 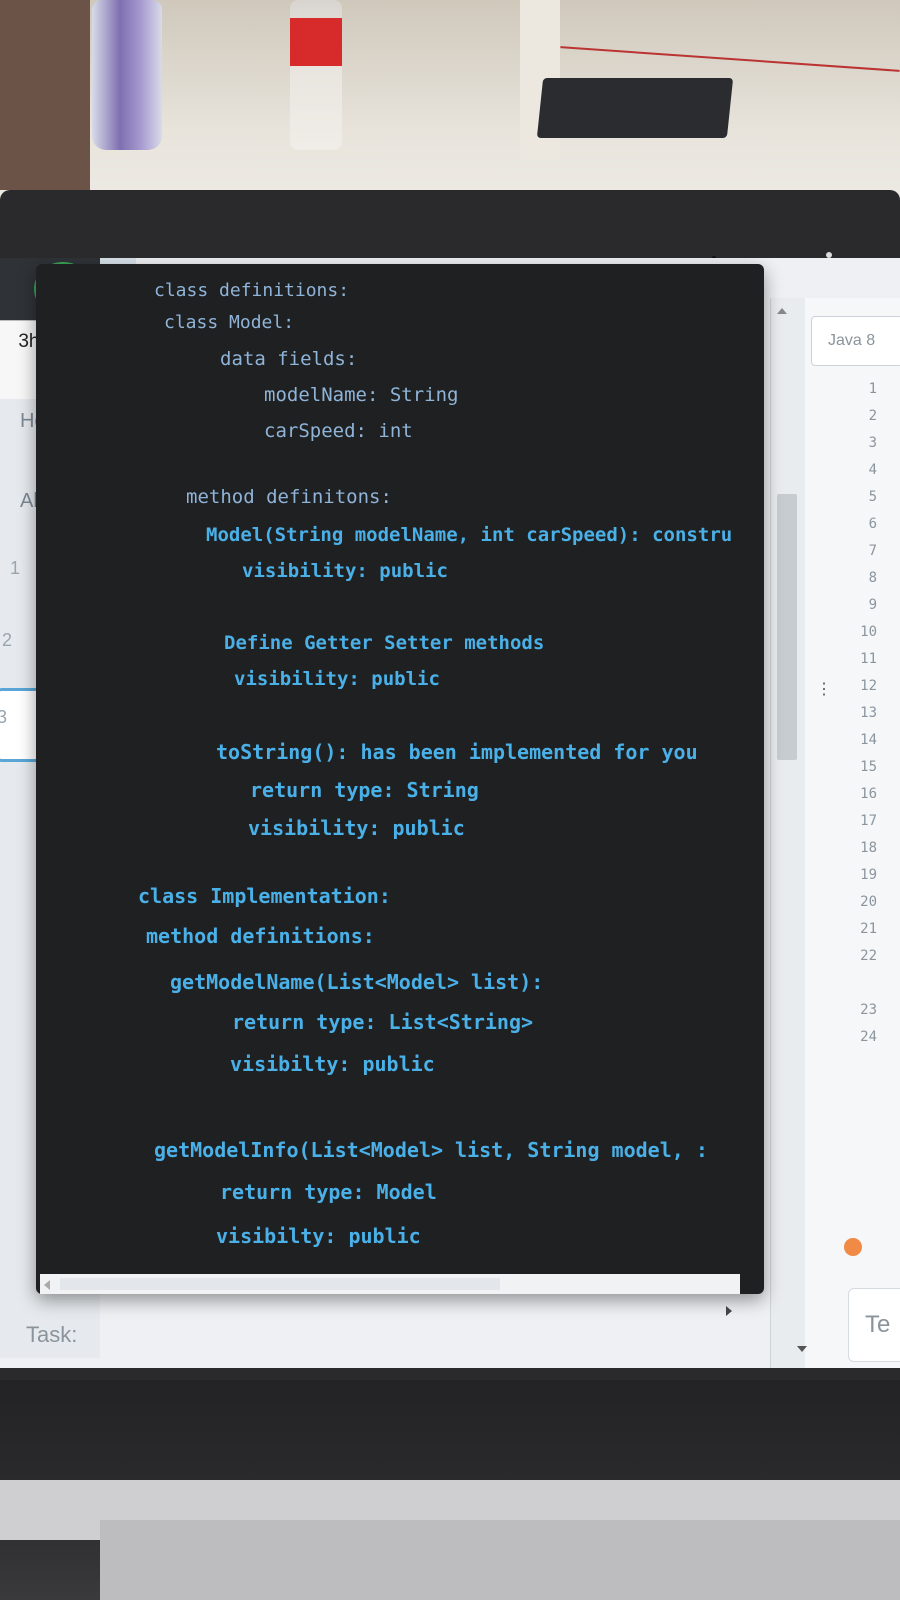 I want to click on spec-line: class definitions:, so click(x=252, y=290).